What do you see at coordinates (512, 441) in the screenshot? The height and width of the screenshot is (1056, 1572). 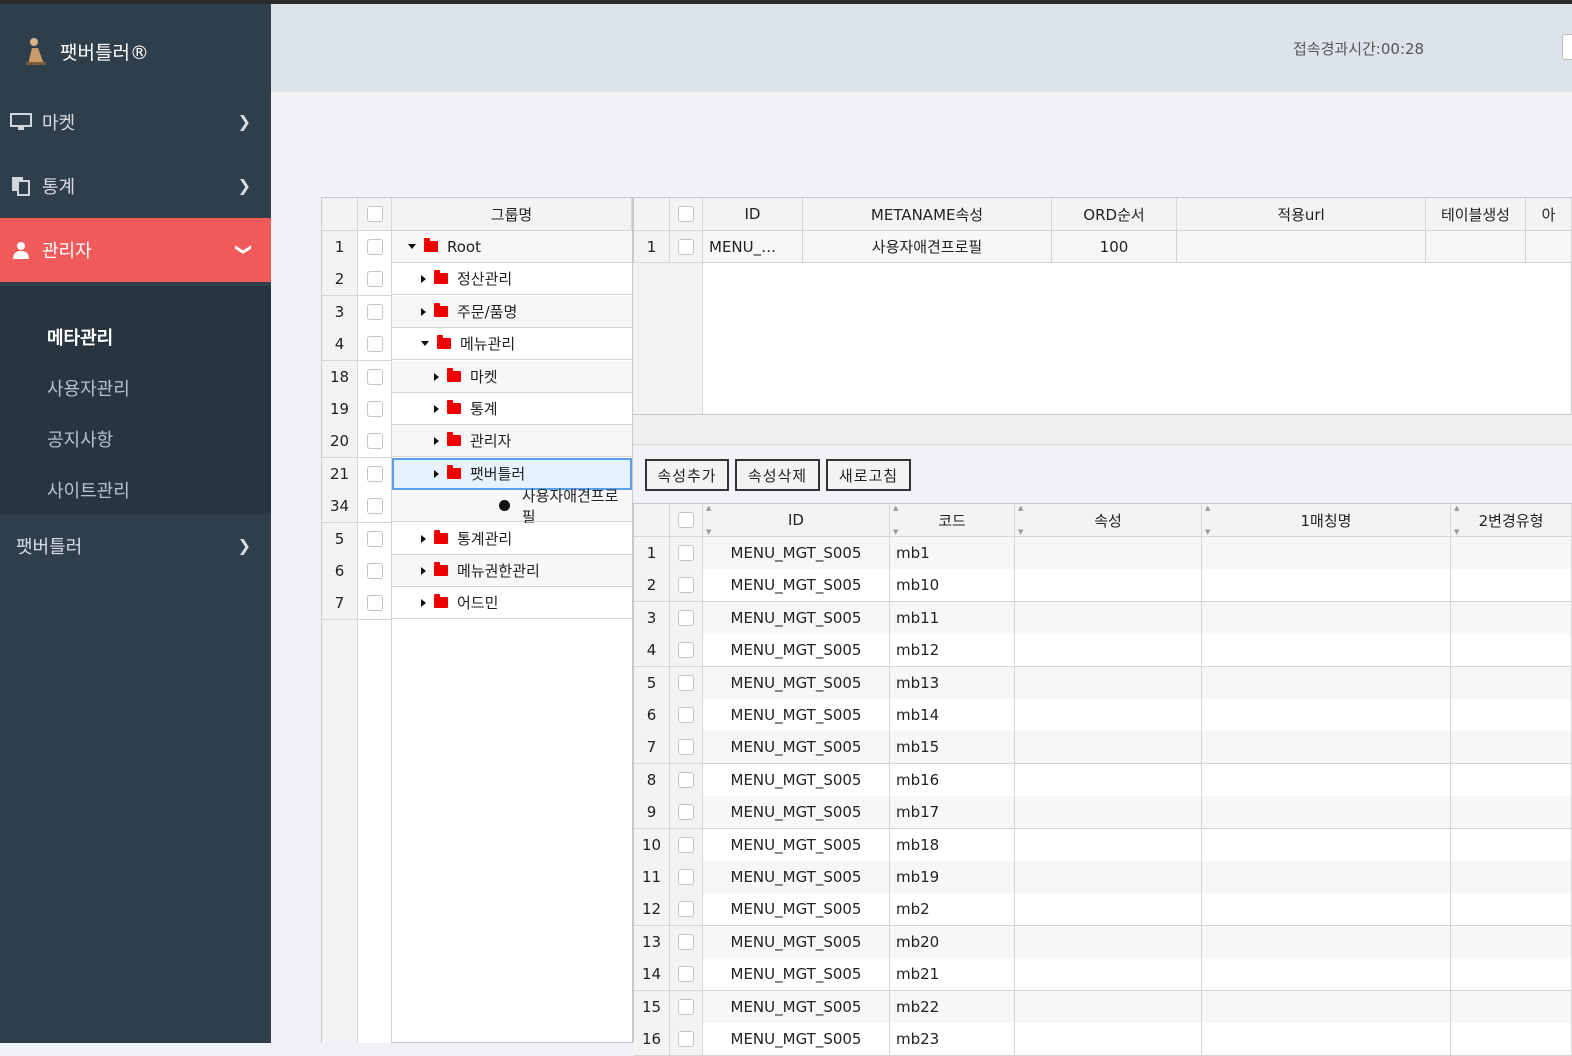 I see `tree-node: 관리자` at bounding box center [512, 441].